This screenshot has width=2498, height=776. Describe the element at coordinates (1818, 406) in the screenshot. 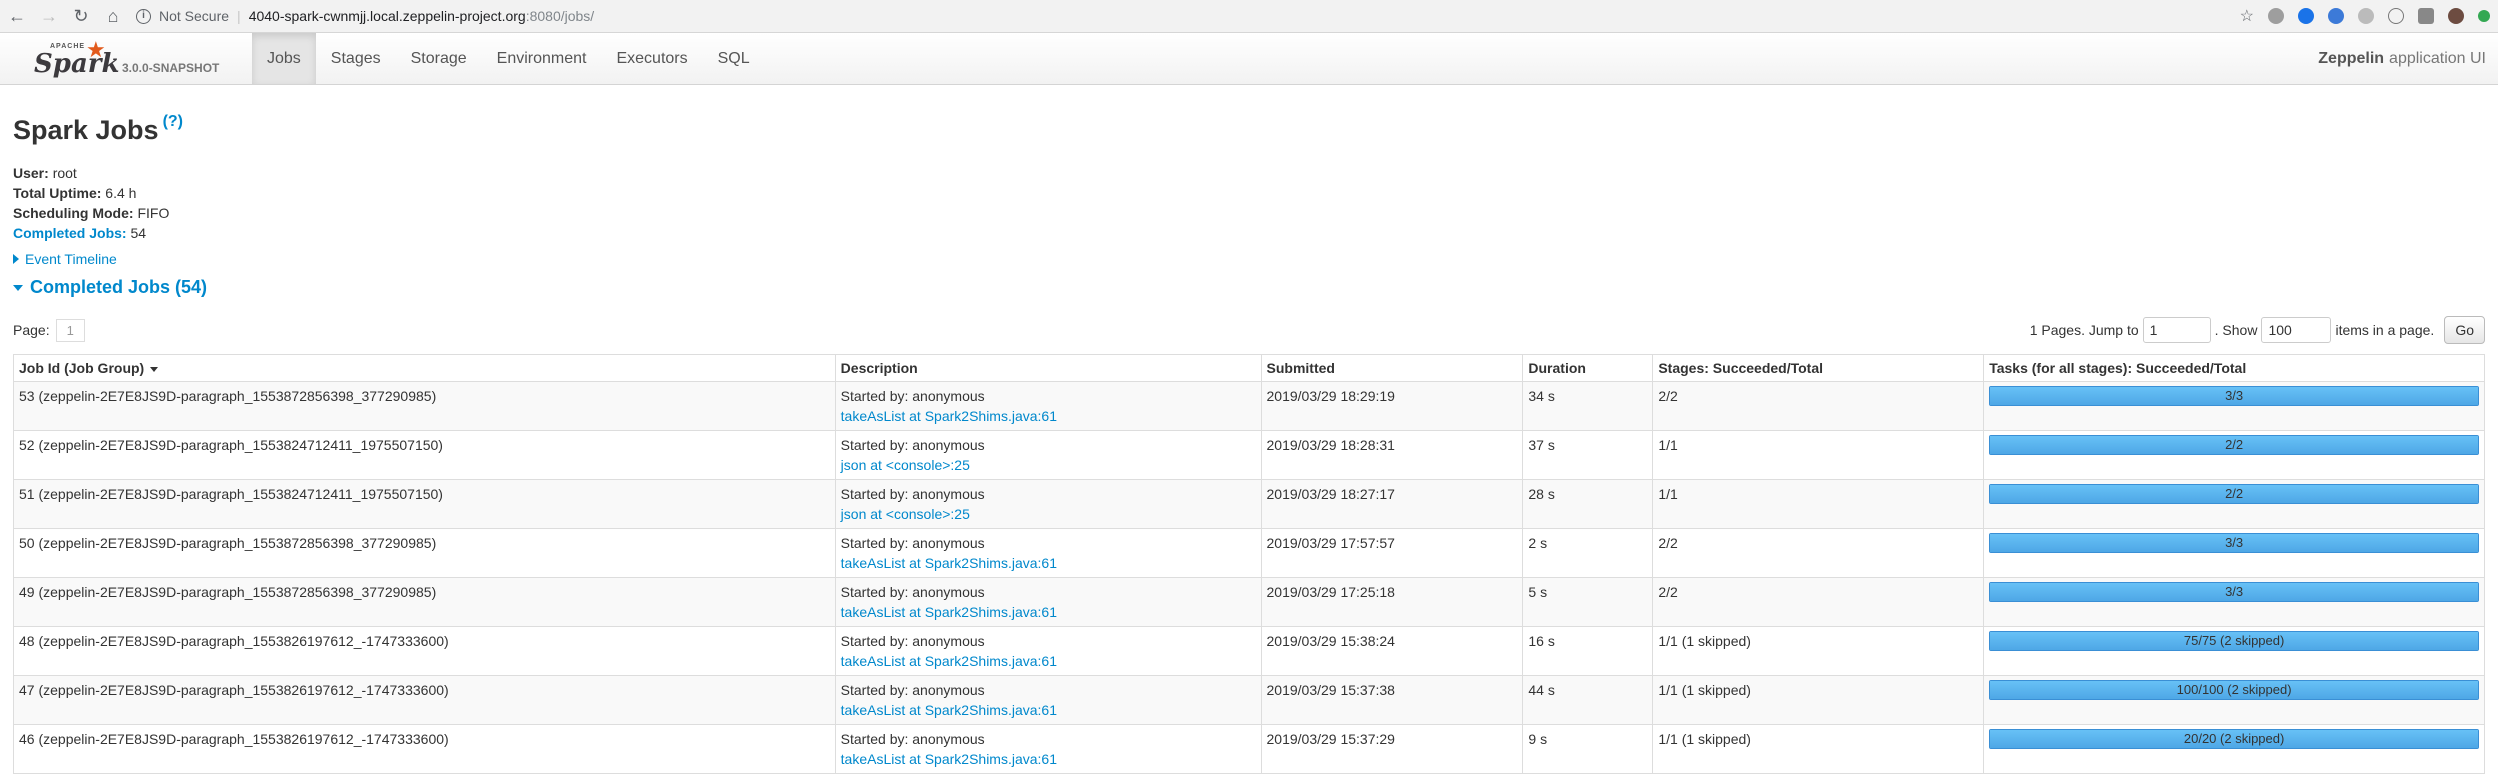

I see `stages-cell: 2/2` at that location.